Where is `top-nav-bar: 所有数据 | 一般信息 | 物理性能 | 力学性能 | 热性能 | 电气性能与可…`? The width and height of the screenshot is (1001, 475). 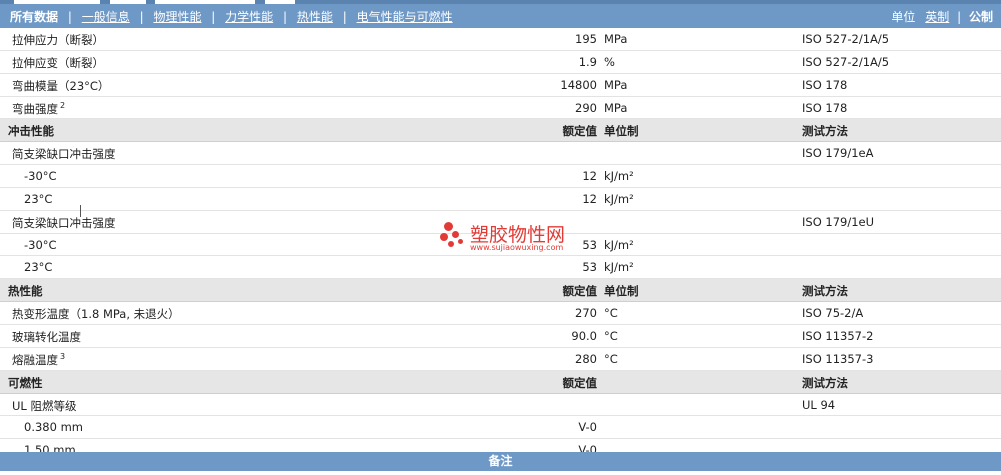
top-nav-bar: 所有数据 | 一般信息 | 物理性能 | 力学性能 | 热性能 | 电气性能与可… is located at coordinates (500, 14).